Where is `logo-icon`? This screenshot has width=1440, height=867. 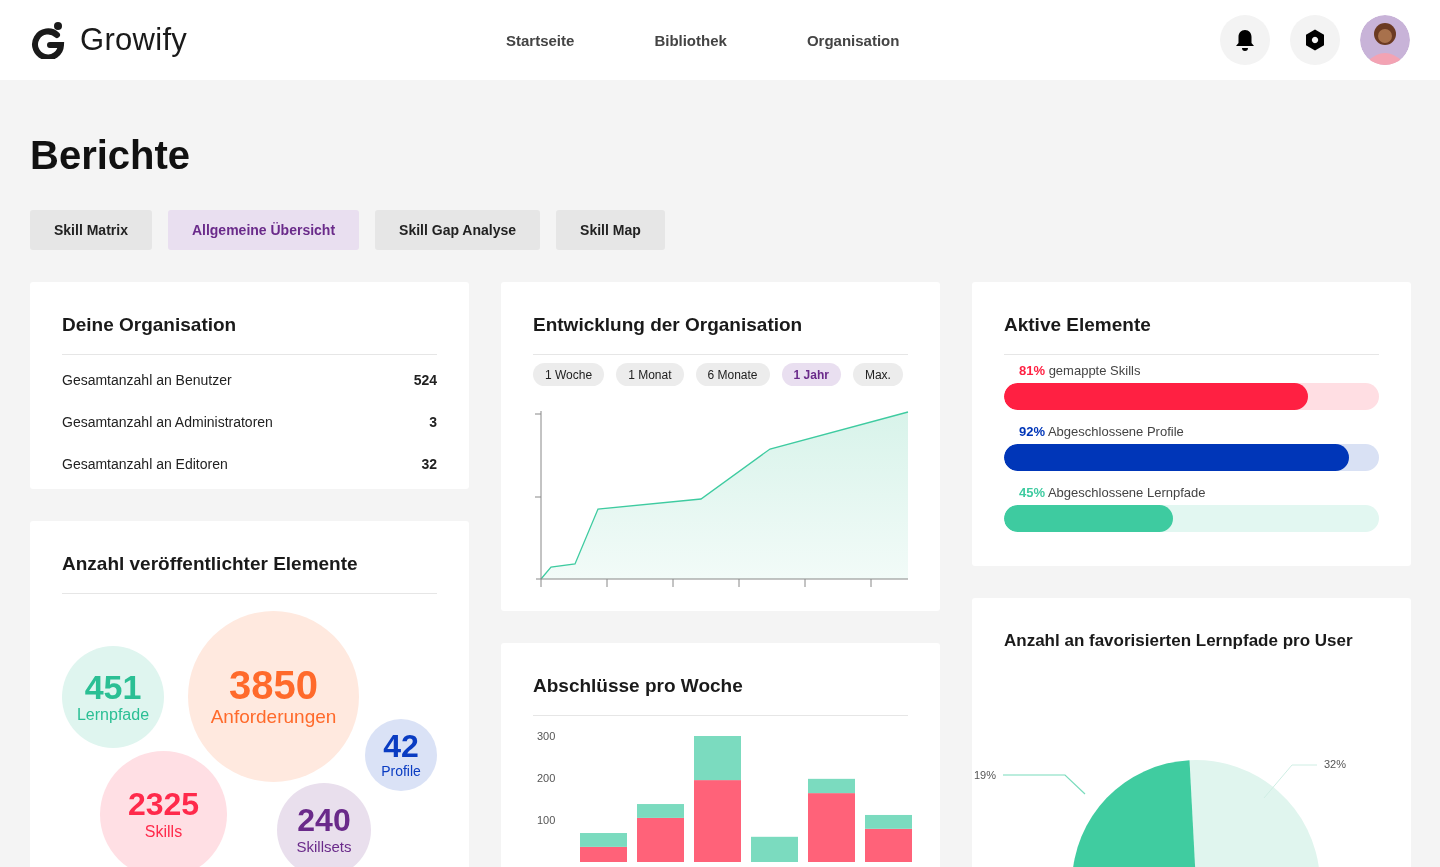 logo-icon is located at coordinates (48, 40).